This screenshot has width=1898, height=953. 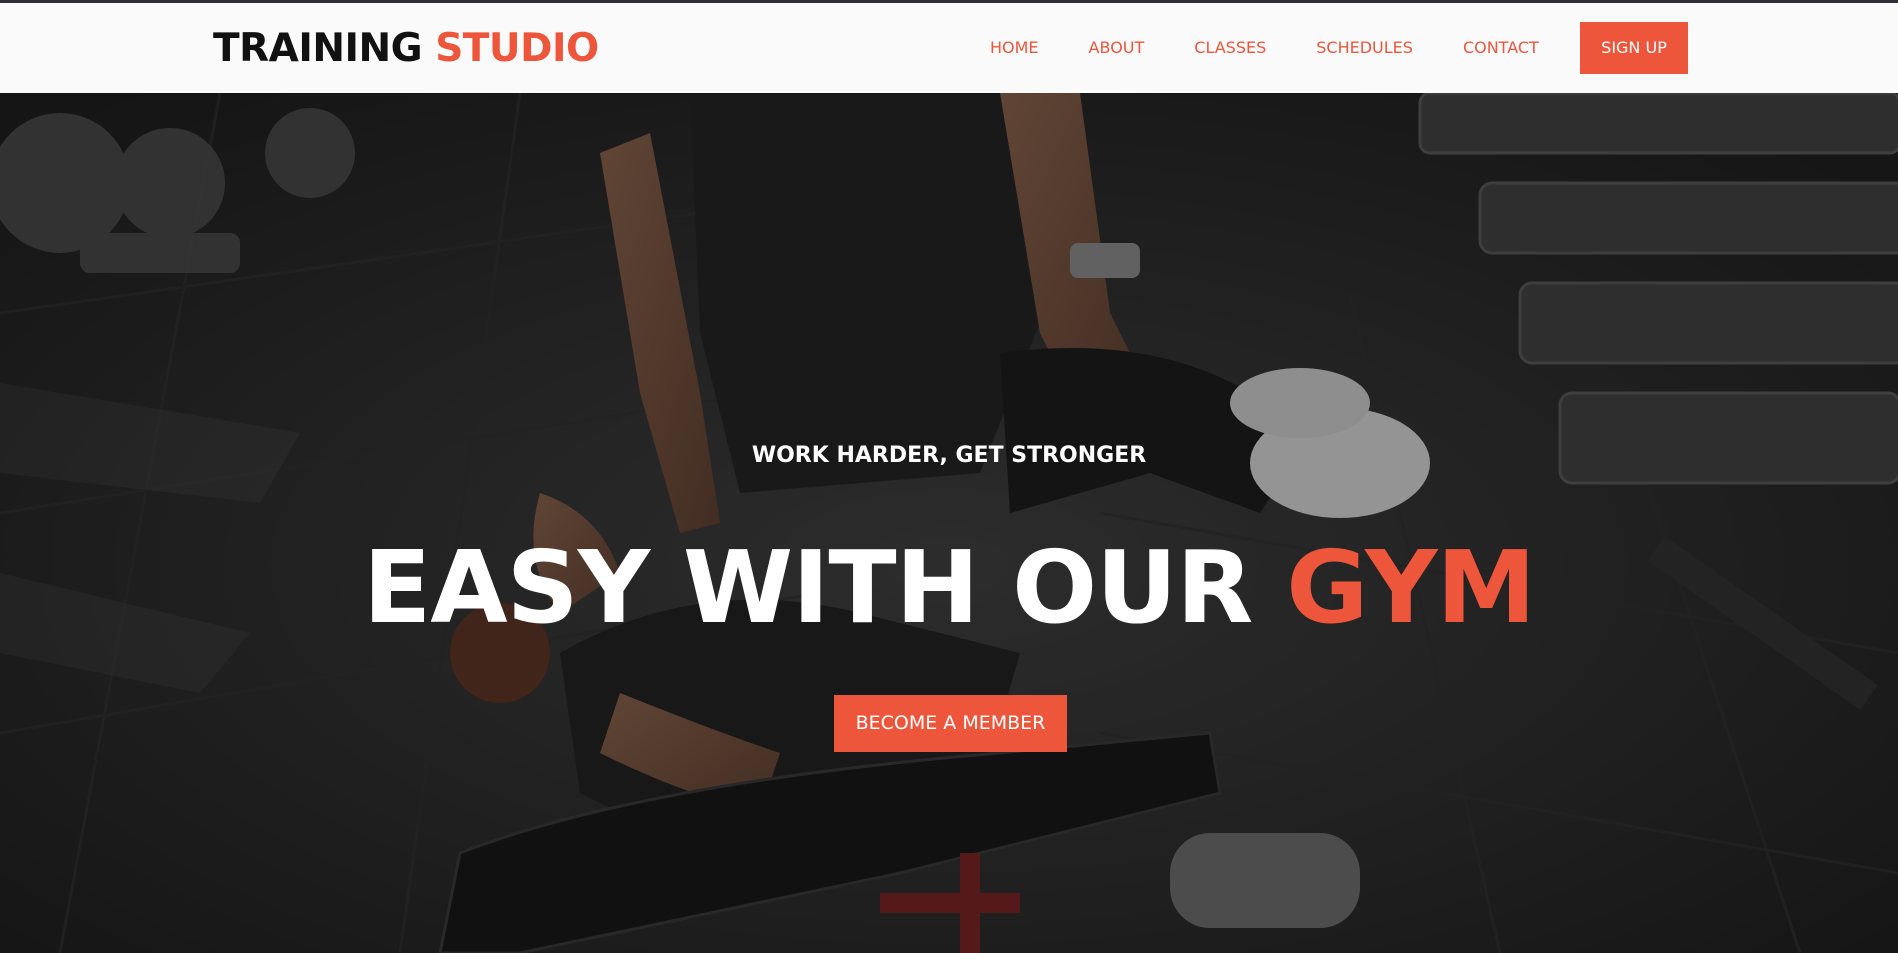 What do you see at coordinates (949, 455) in the screenshot?
I see `hero-tagline: WORK HARDER, GET STRONGER` at bounding box center [949, 455].